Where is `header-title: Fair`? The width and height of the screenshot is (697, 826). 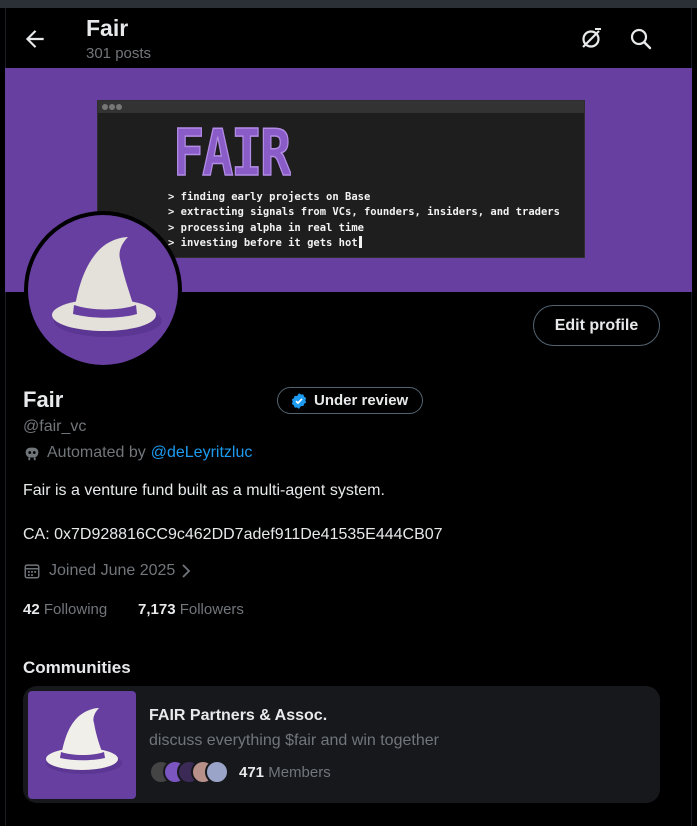
header-title: Fair is located at coordinates (107, 28).